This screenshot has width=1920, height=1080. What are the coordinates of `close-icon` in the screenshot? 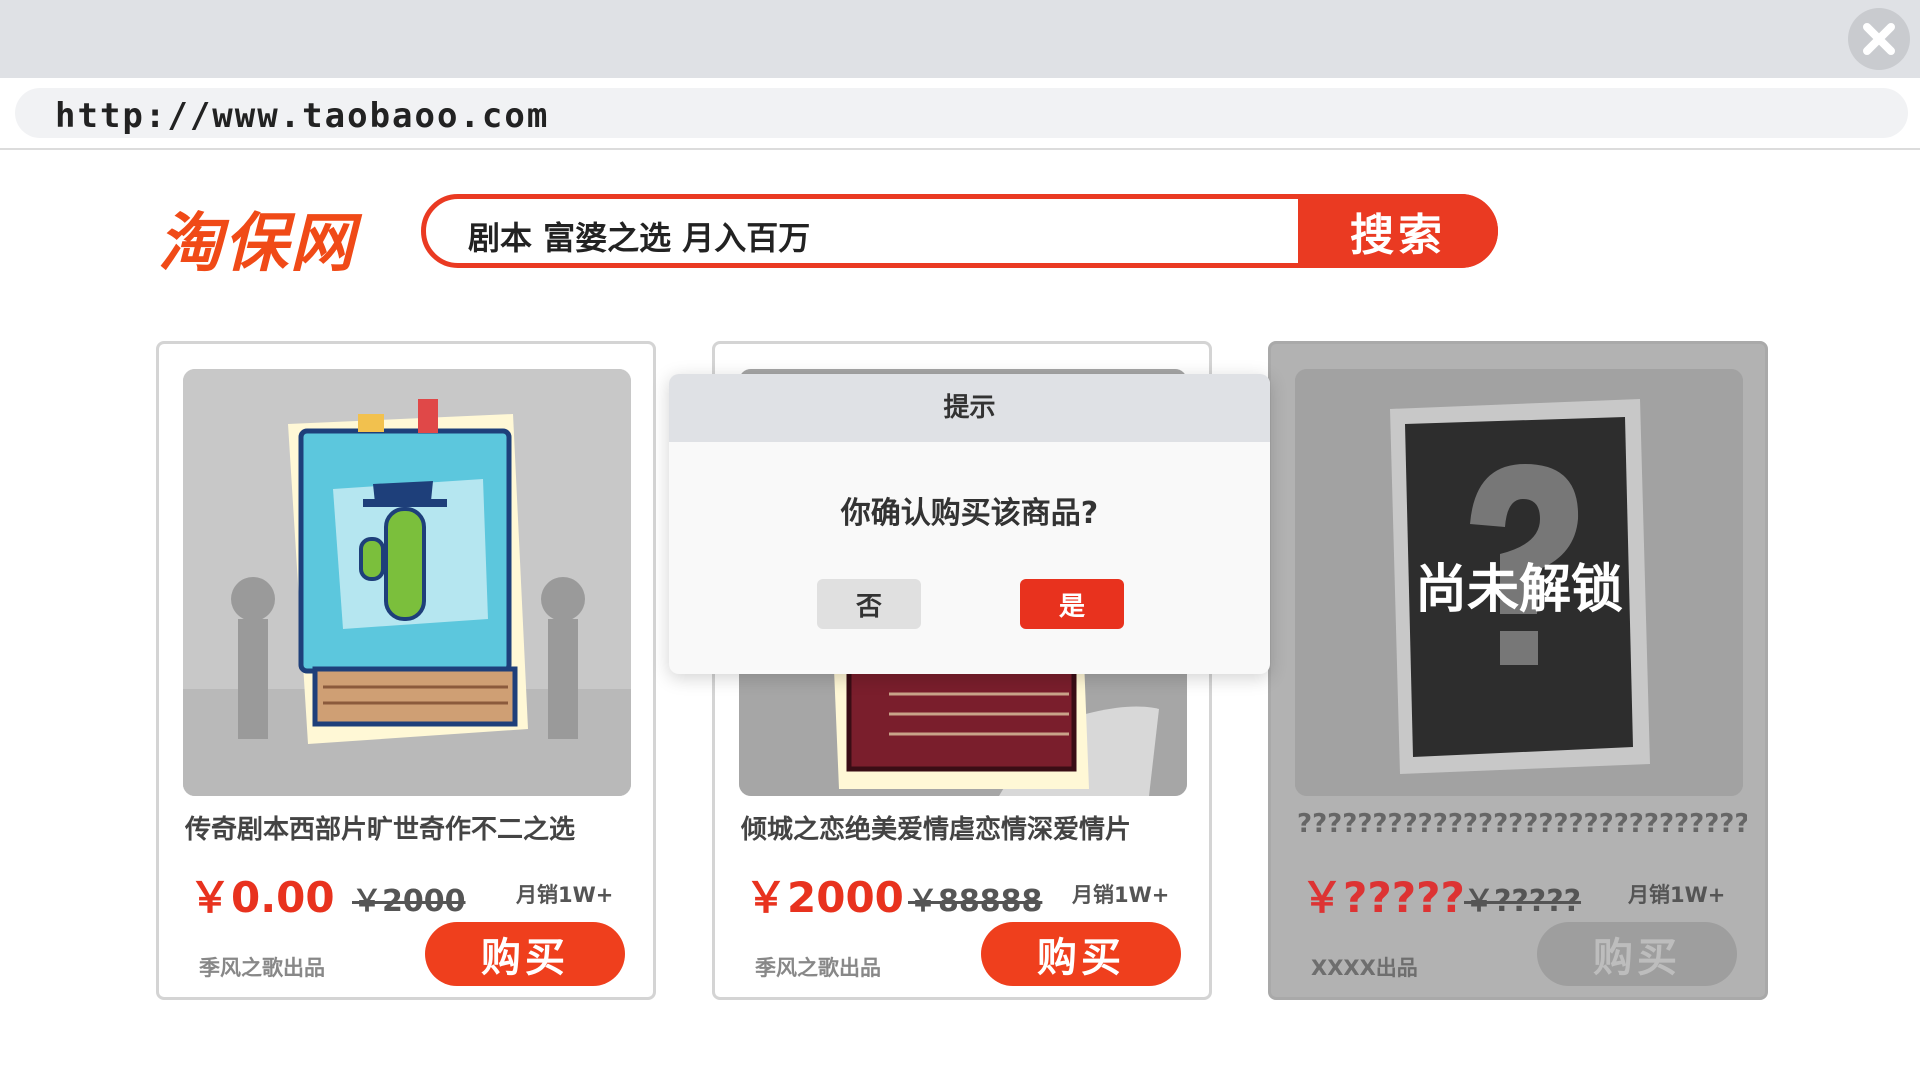 It's located at (1879, 39).